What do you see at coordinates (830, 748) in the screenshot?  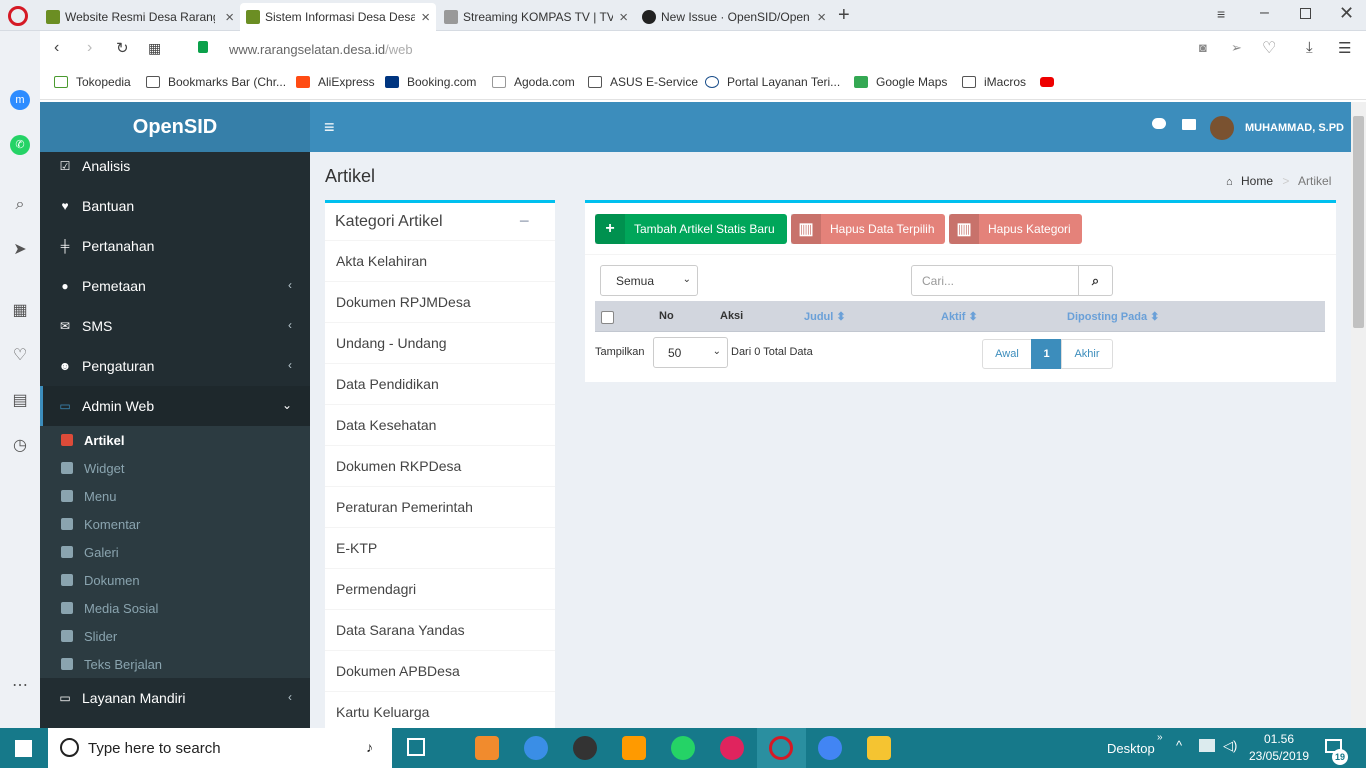 I see `chrome-icon` at bounding box center [830, 748].